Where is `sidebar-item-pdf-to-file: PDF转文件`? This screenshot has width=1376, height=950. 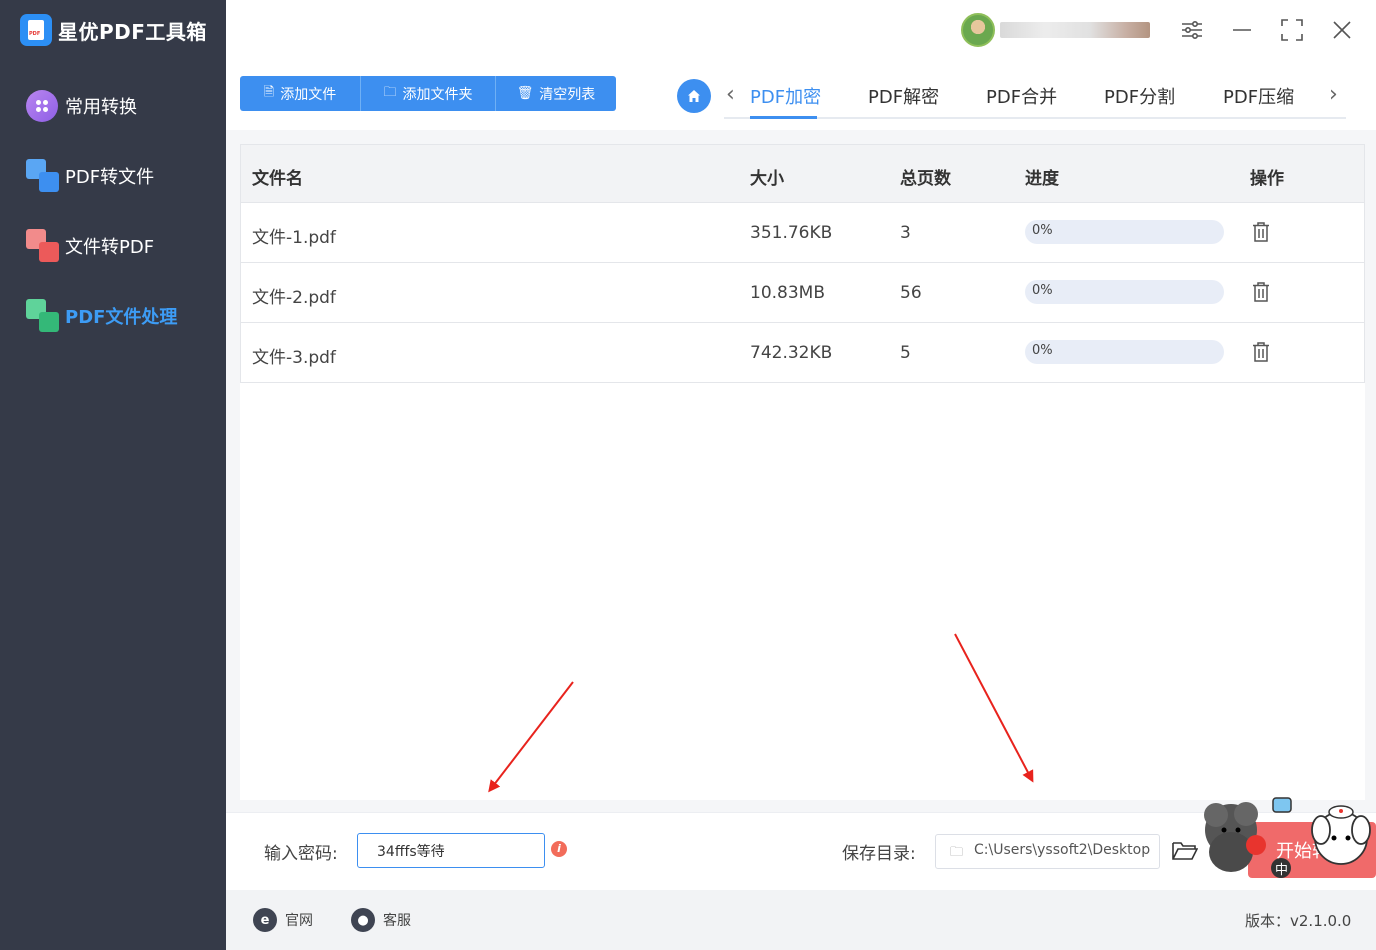
sidebar-item-pdf-to-file: PDF转文件 is located at coordinates (90, 176).